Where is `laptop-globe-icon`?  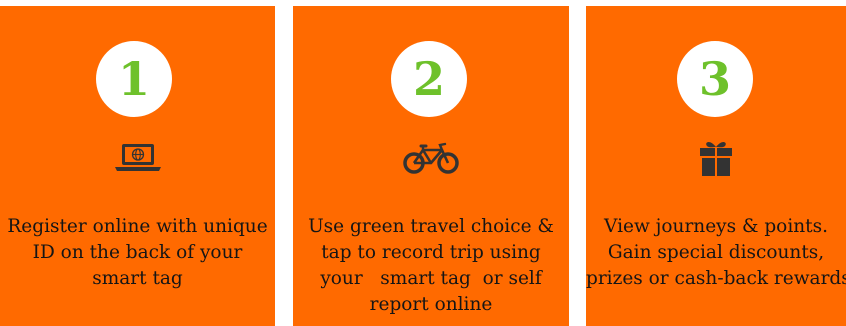 laptop-globe-icon is located at coordinates (138, 158).